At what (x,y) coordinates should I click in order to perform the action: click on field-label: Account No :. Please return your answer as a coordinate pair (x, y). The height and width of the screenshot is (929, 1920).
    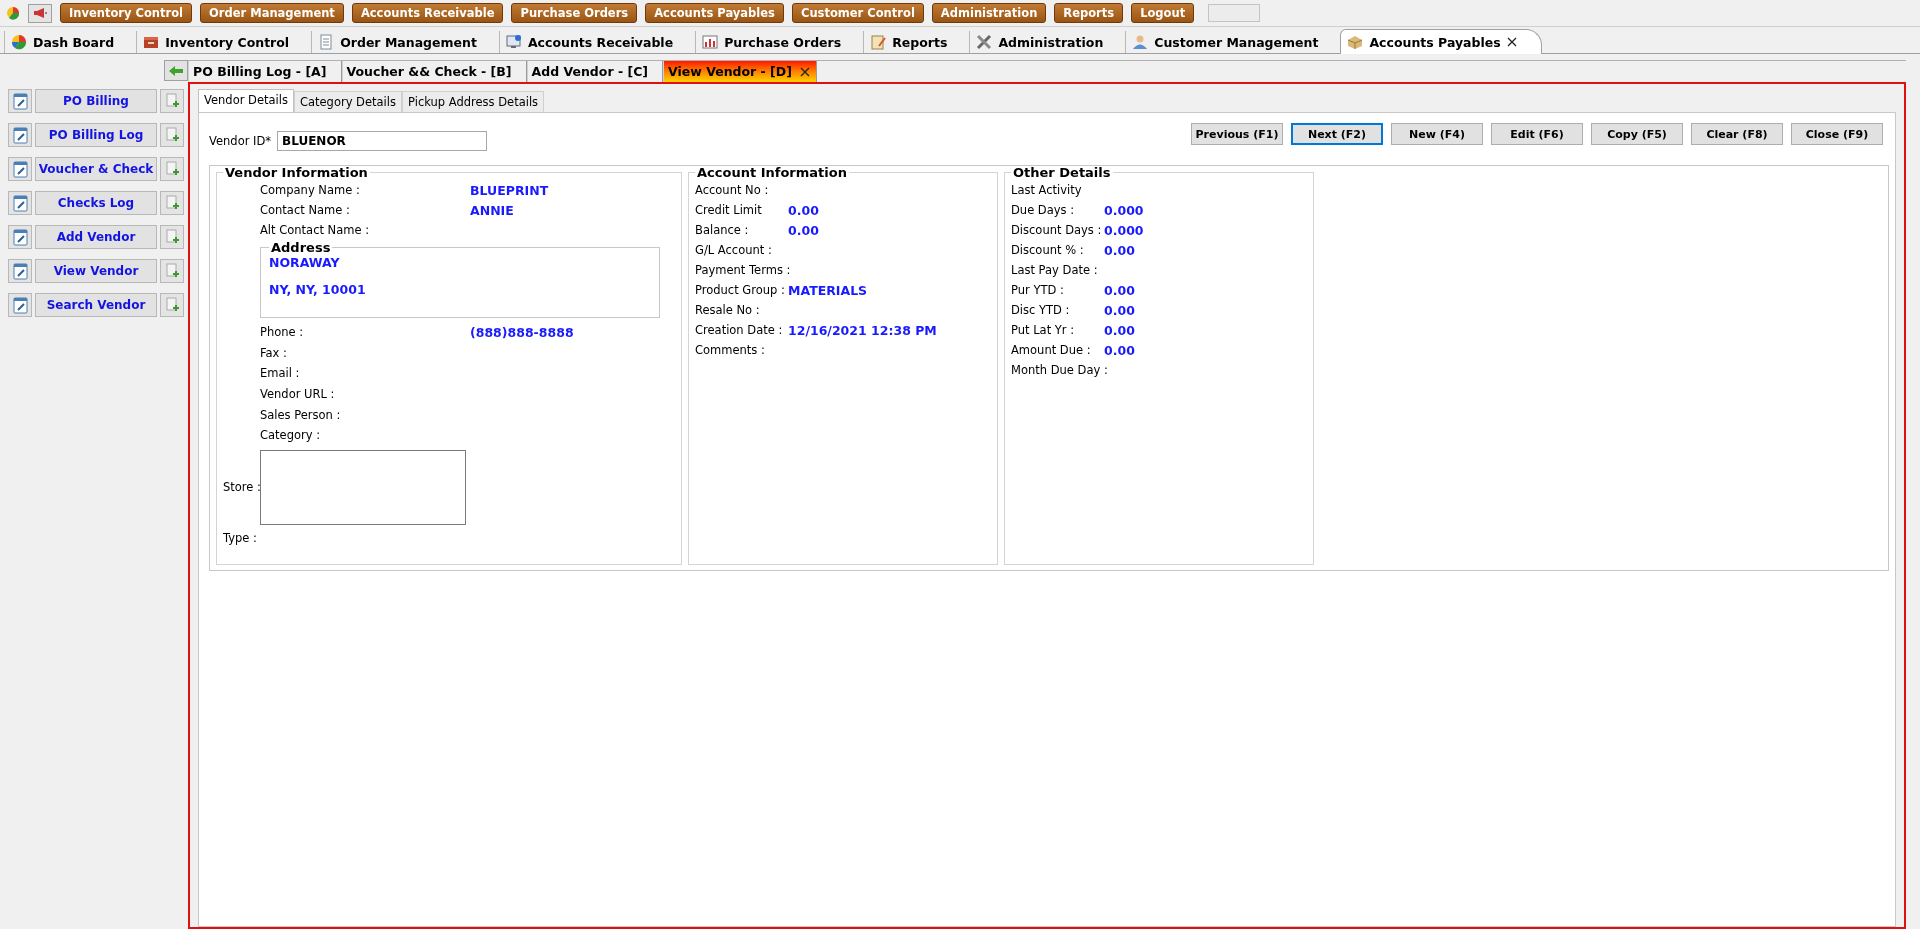
    Looking at the image, I should click on (732, 190).